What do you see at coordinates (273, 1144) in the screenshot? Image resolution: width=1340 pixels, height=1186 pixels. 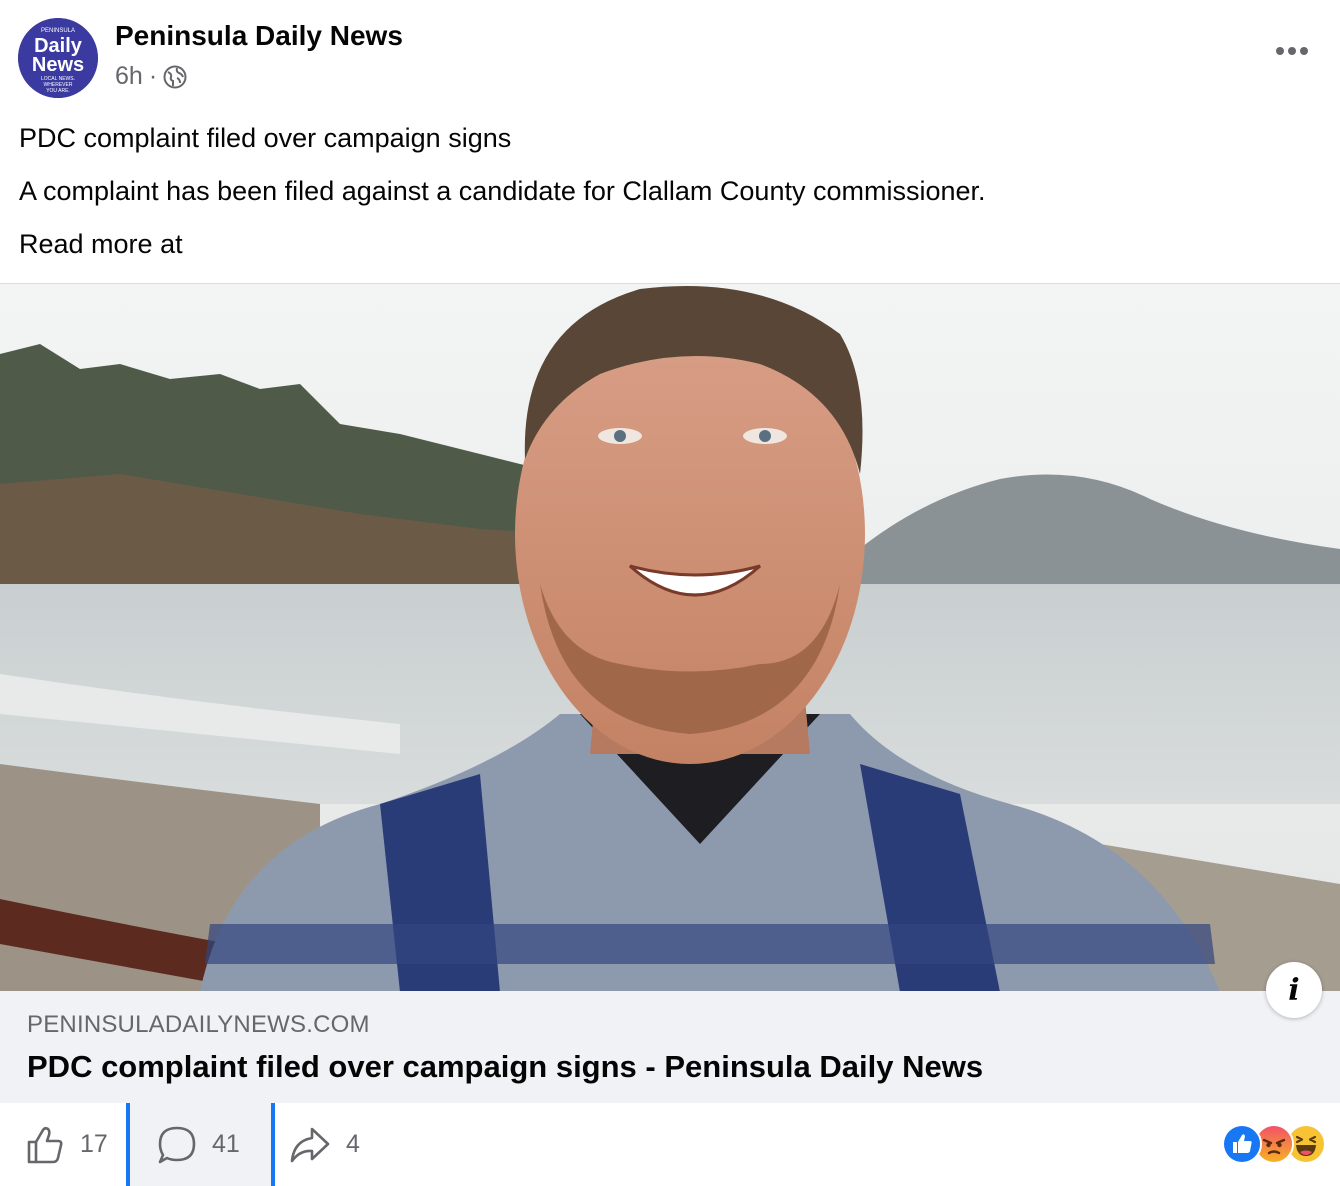 I see `action-divider` at bounding box center [273, 1144].